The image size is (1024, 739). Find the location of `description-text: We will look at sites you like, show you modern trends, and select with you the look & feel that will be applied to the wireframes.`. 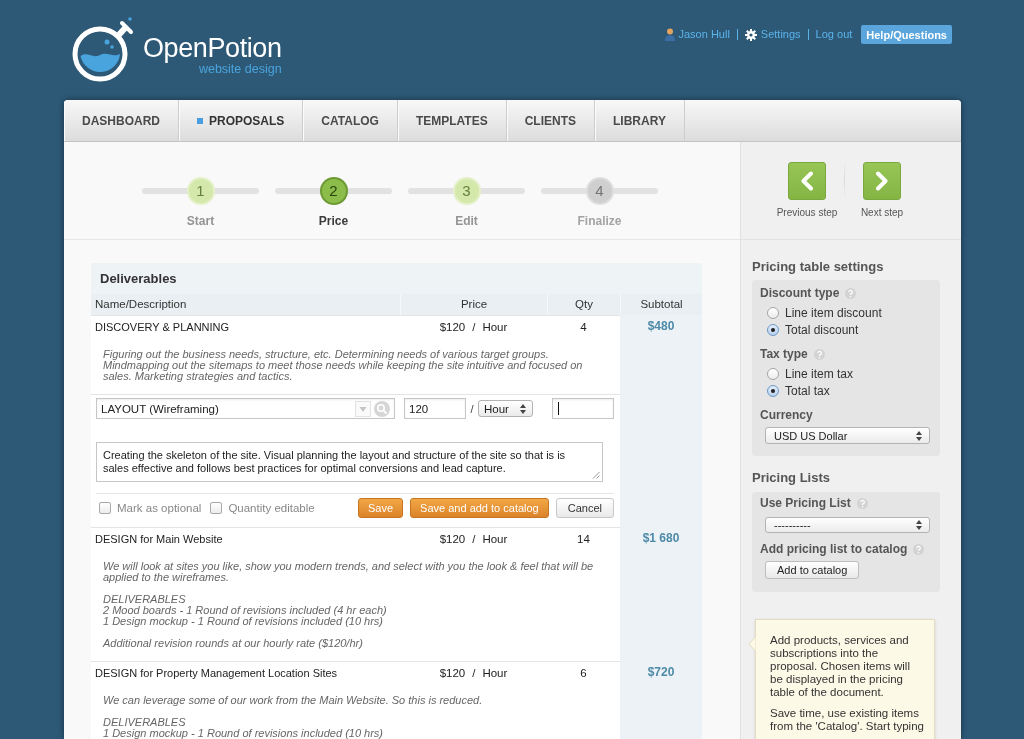

description-text: We will look at sites you like, show you modern trends, and select with you the look & feel that will be applied to the wireframes. is located at coordinates (348, 572).